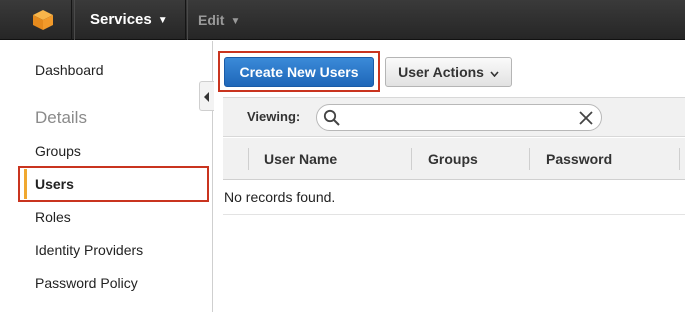 The height and width of the screenshot is (312, 685). Describe the element at coordinates (331, 117) in the screenshot. I see `search-icon` at that location.